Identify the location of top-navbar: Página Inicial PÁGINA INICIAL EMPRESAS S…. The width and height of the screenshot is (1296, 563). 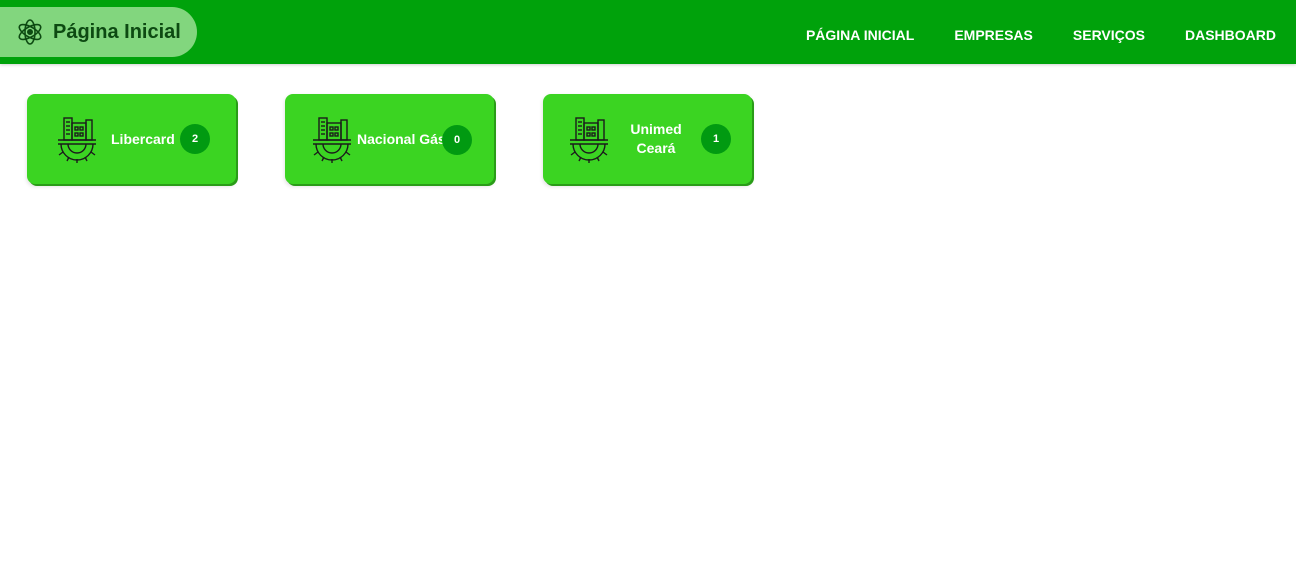
(648, 32).